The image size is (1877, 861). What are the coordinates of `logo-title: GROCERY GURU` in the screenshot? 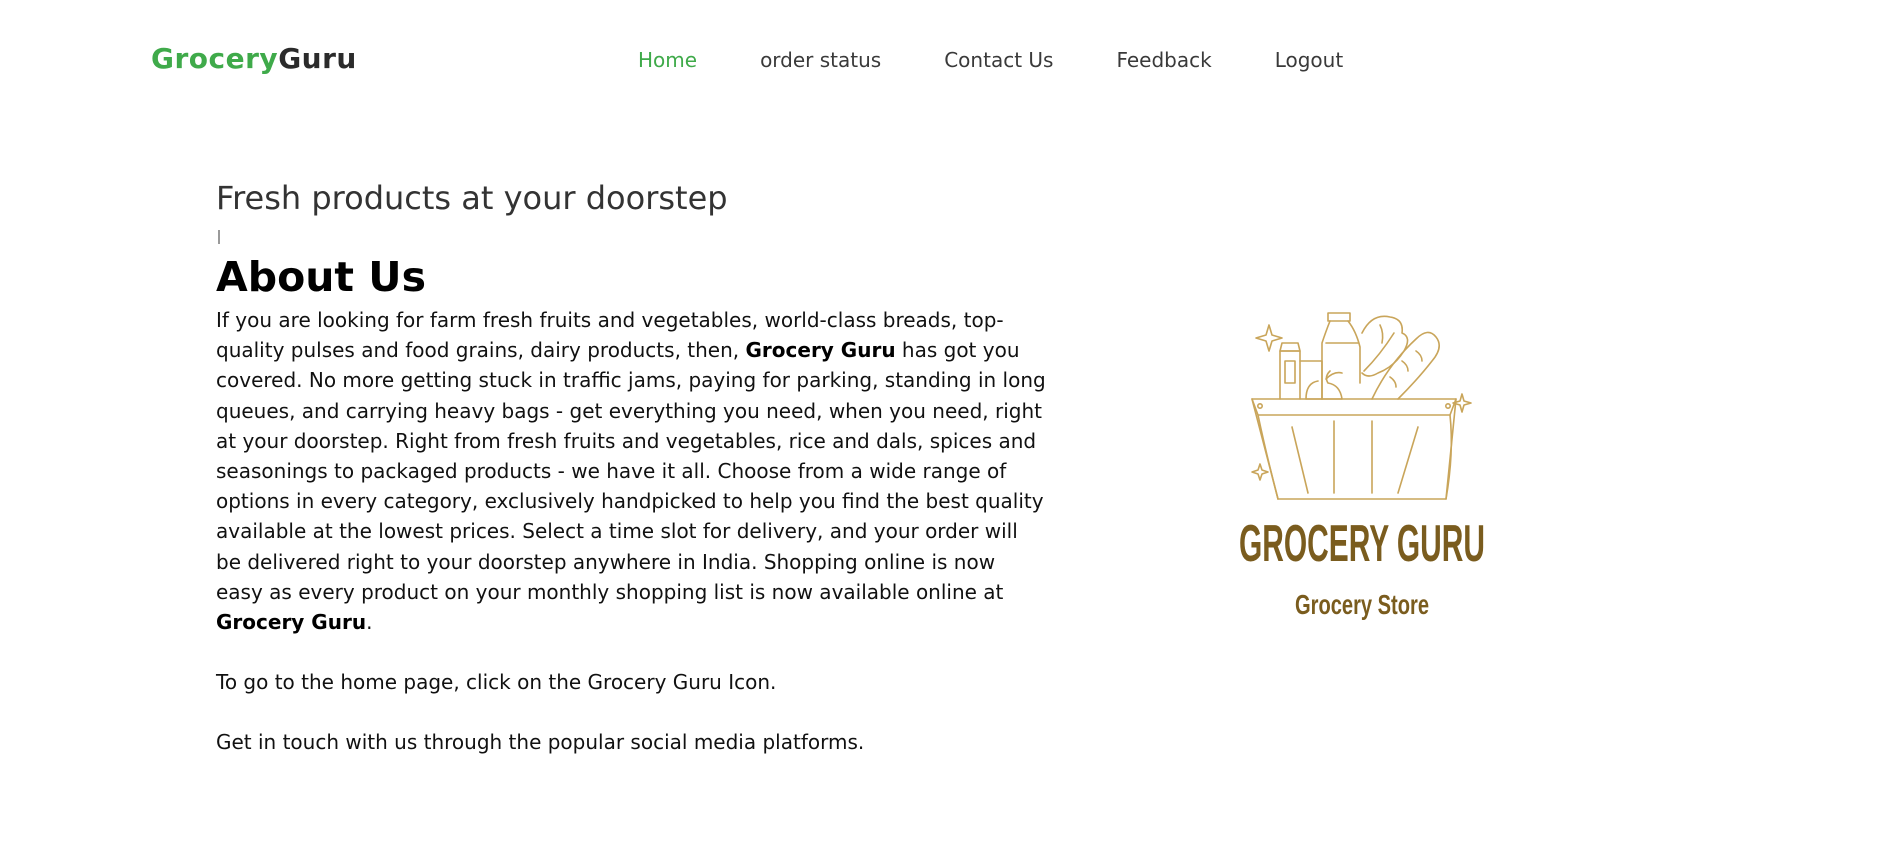 It's located at (1362, 544).